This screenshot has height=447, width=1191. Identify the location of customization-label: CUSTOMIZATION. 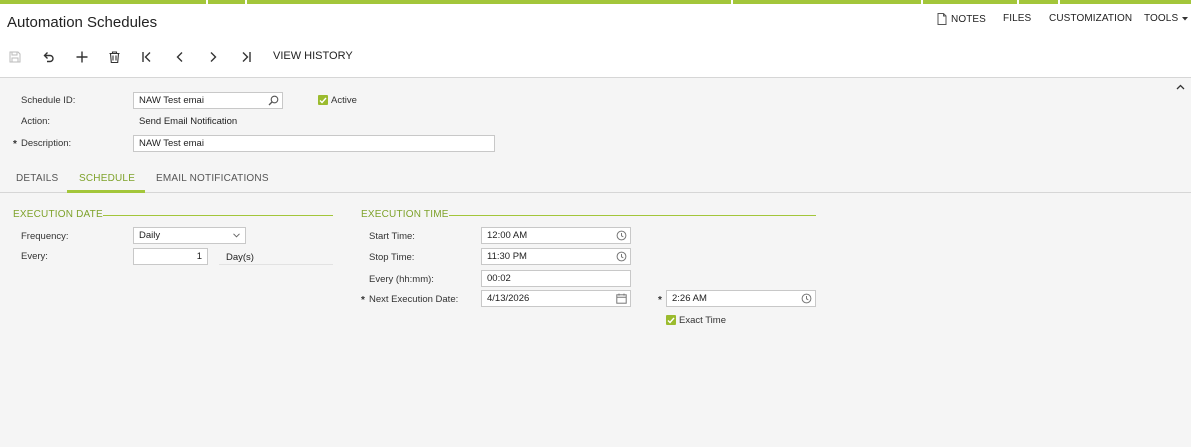
(1091, 18).